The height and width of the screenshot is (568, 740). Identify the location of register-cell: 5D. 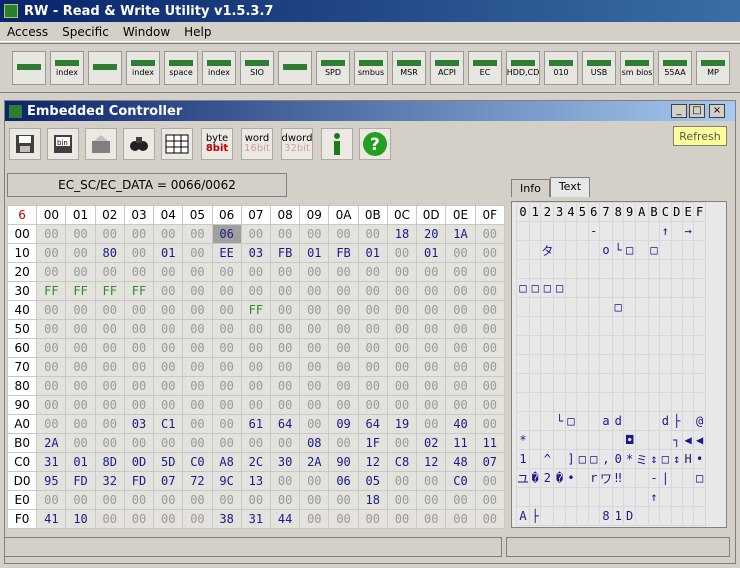
(168, 462).